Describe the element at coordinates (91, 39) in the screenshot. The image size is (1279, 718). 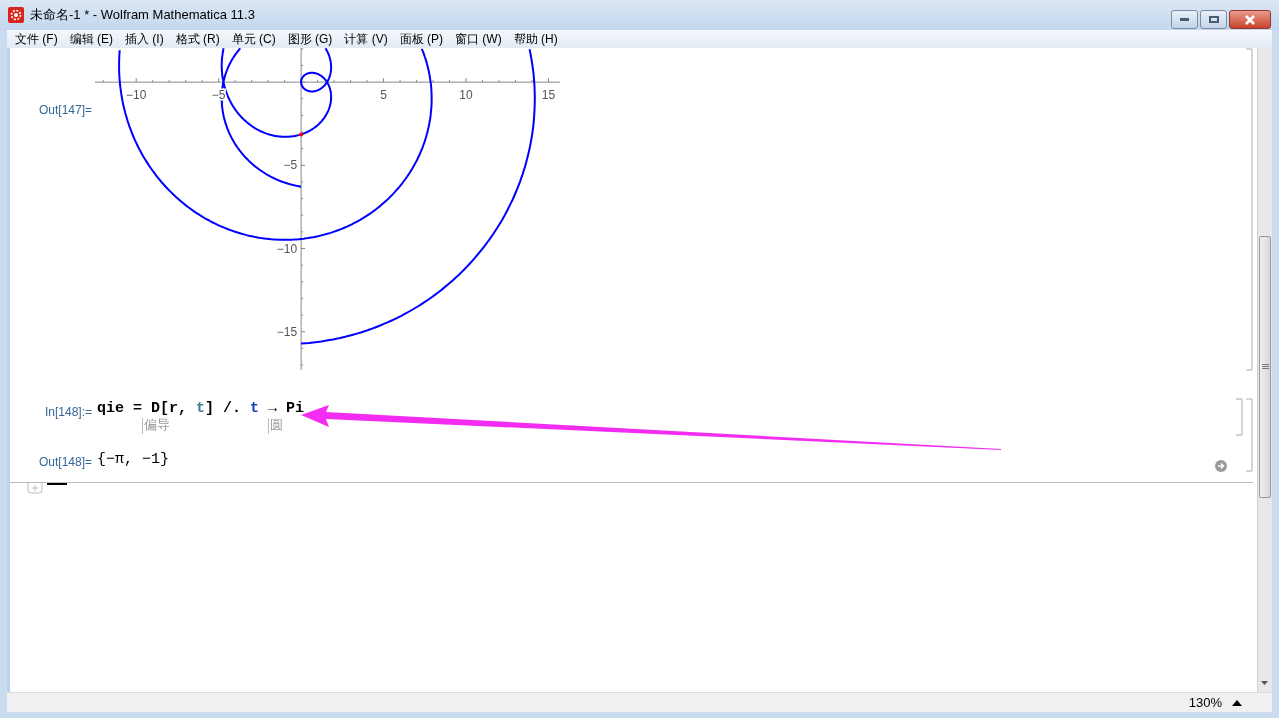
I see `menu-item: 编辑 (E)` at that location.